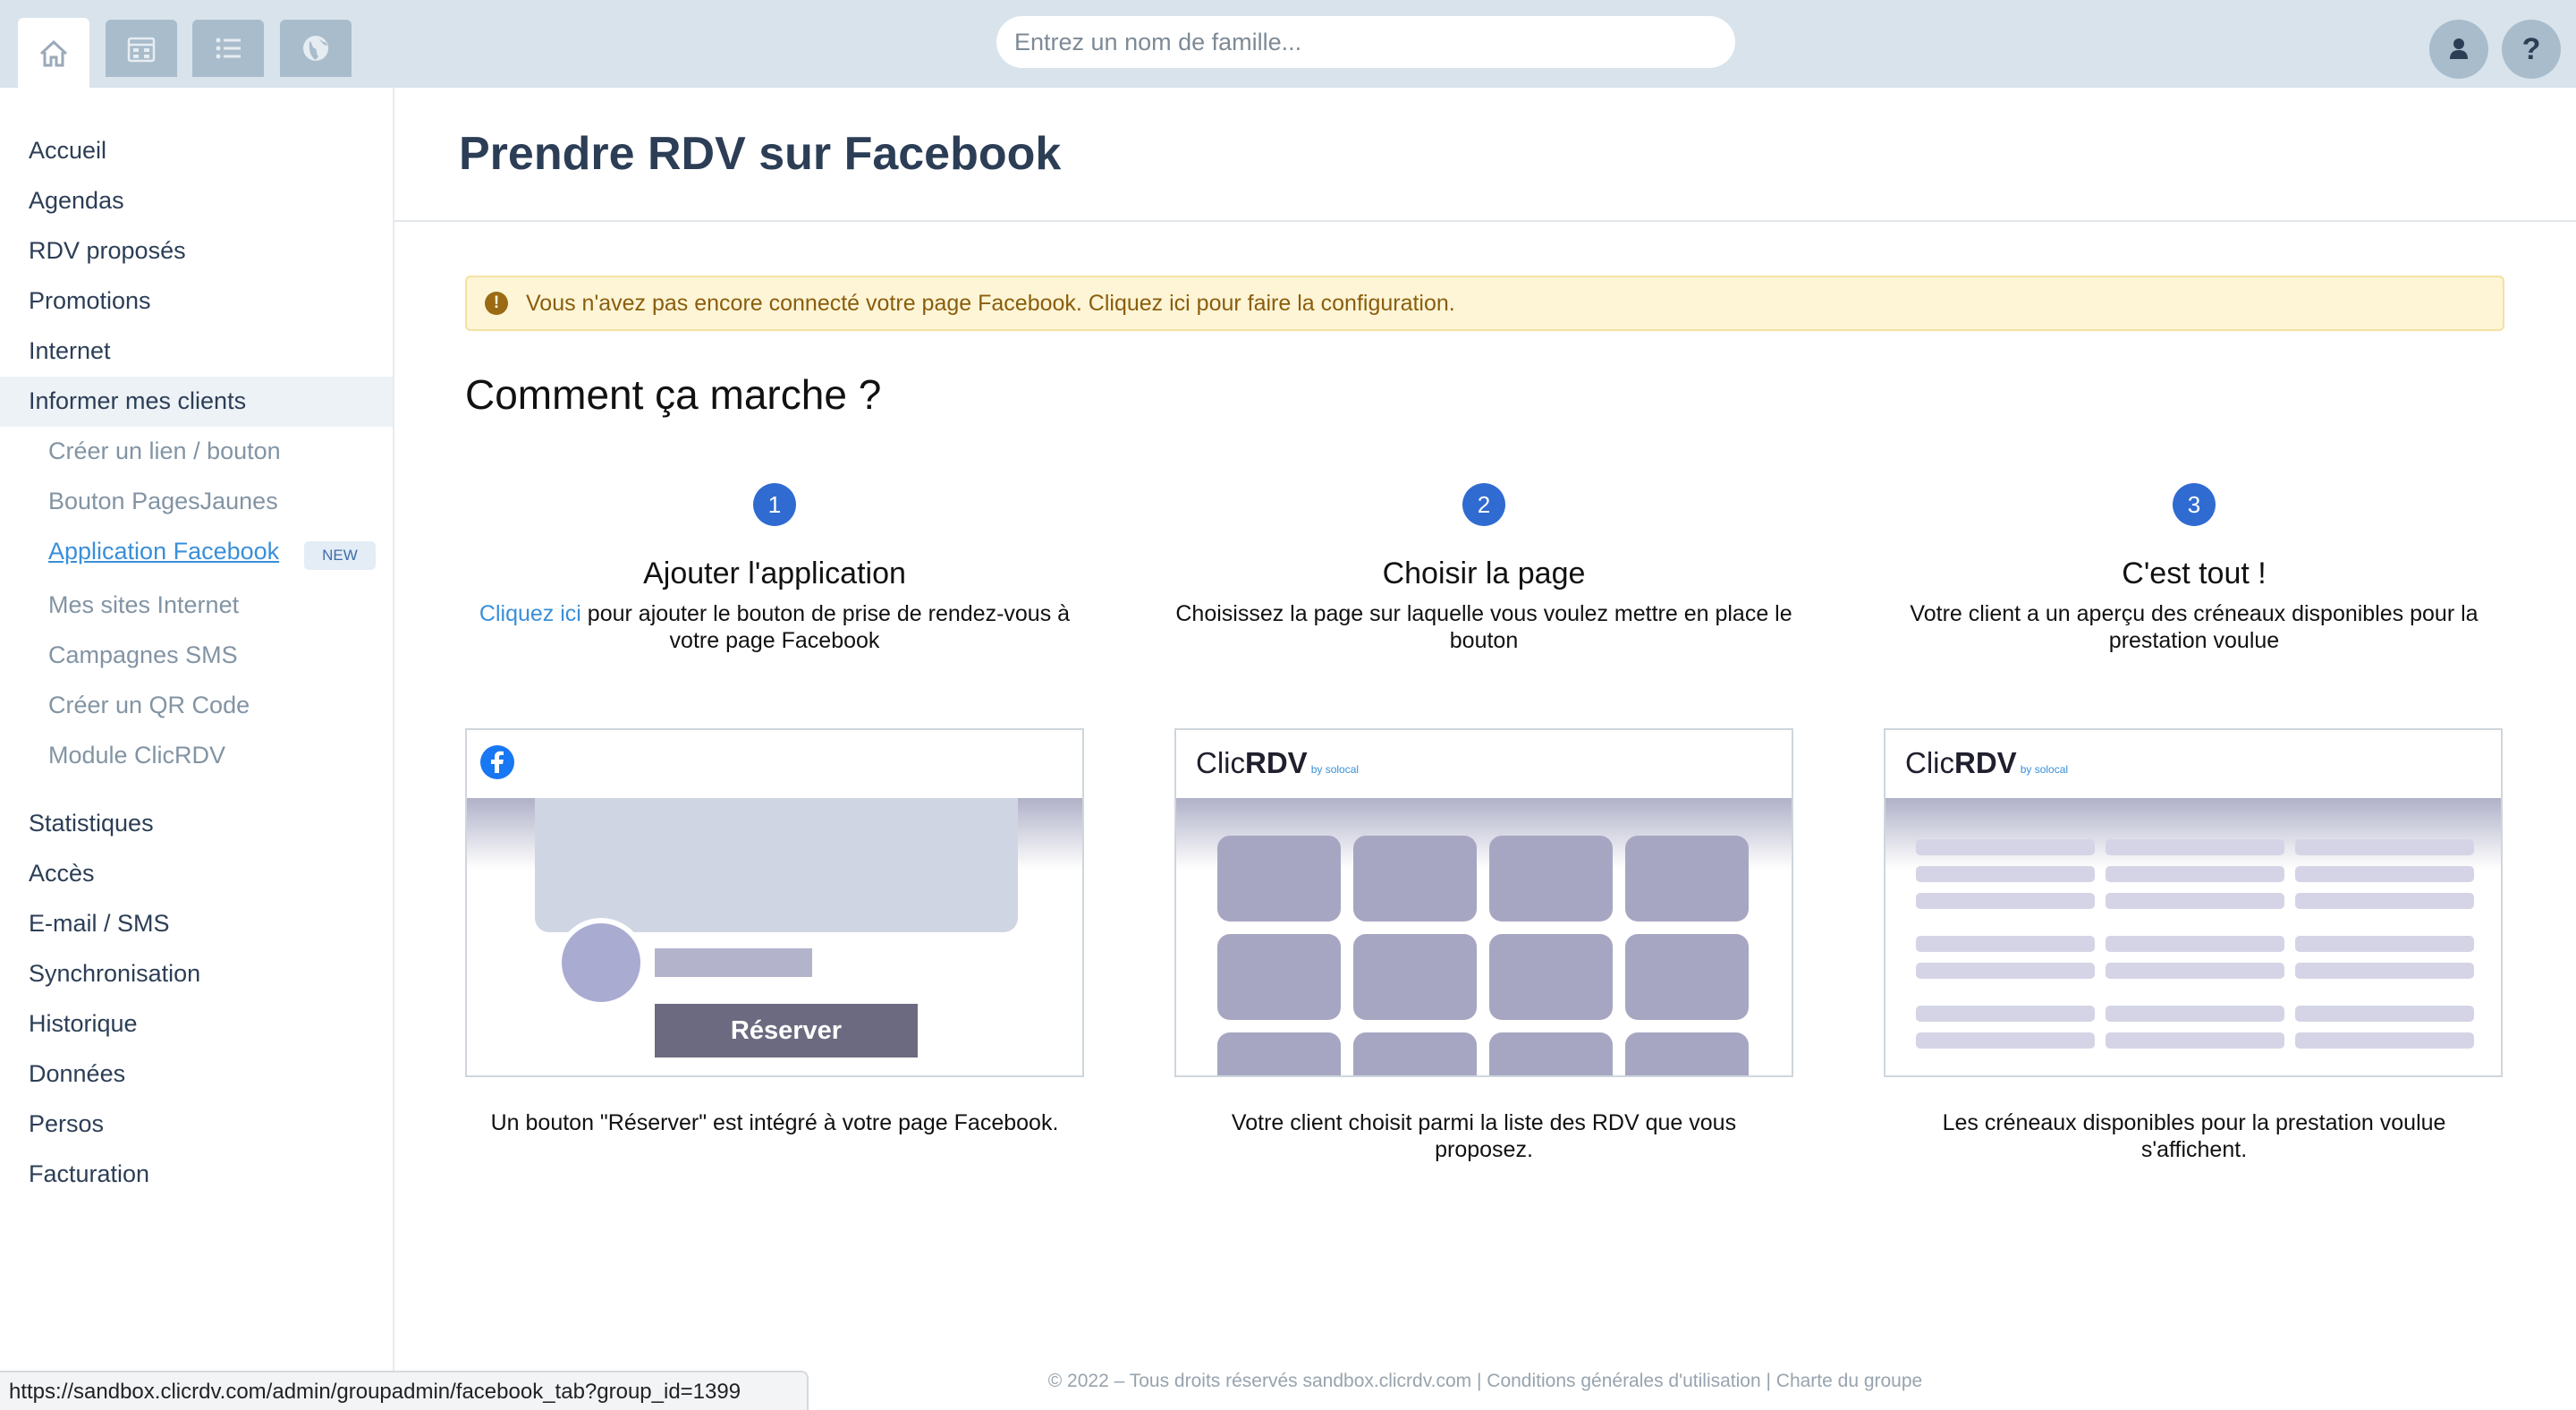 The width and height of the screenshot is (2576, 1410). Describe the element at coordinates (673, 395) in the screenshot. I see `section-title: Comment ça marche ?` at that location.